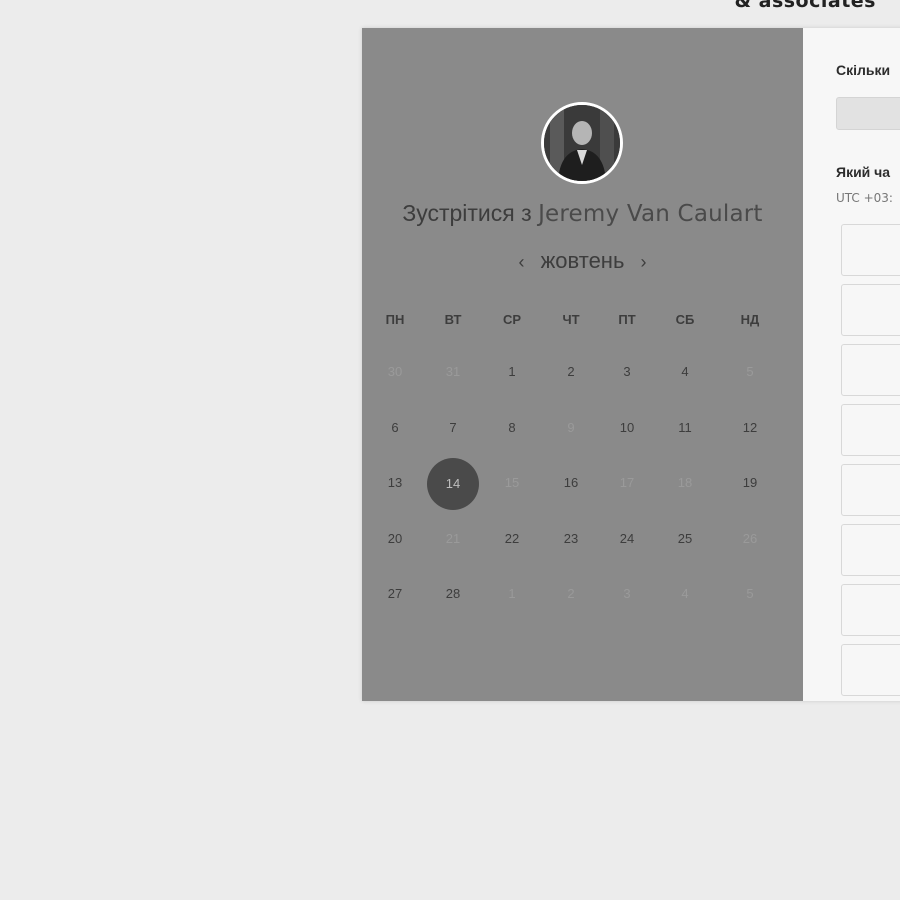 The height and width of the screenshot is (900, 900). I want to click on calendar-day: 20, so click(395, 538).